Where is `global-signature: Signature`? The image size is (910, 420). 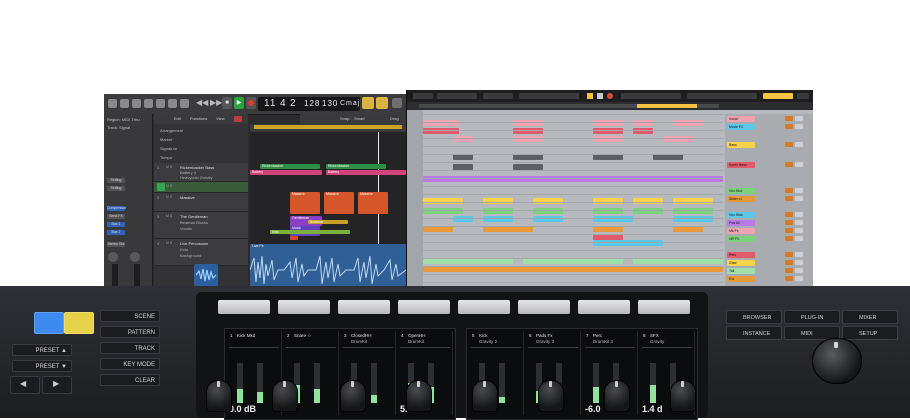 global-signature: Signature is located at coordinates (168, 148).